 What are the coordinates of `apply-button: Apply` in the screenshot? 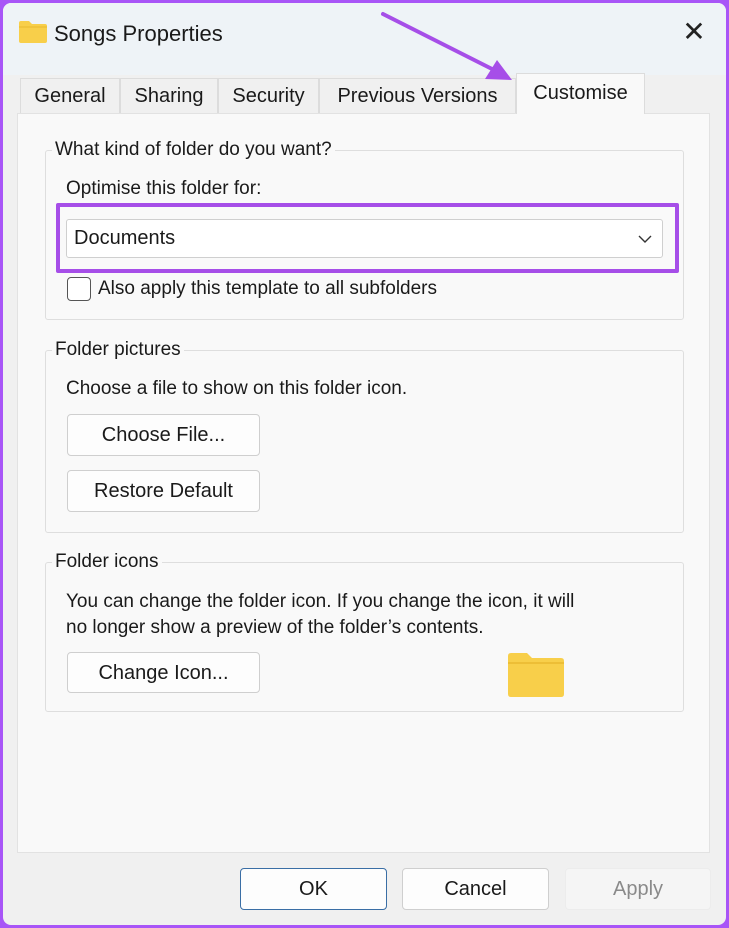 It's located at (638, 889).